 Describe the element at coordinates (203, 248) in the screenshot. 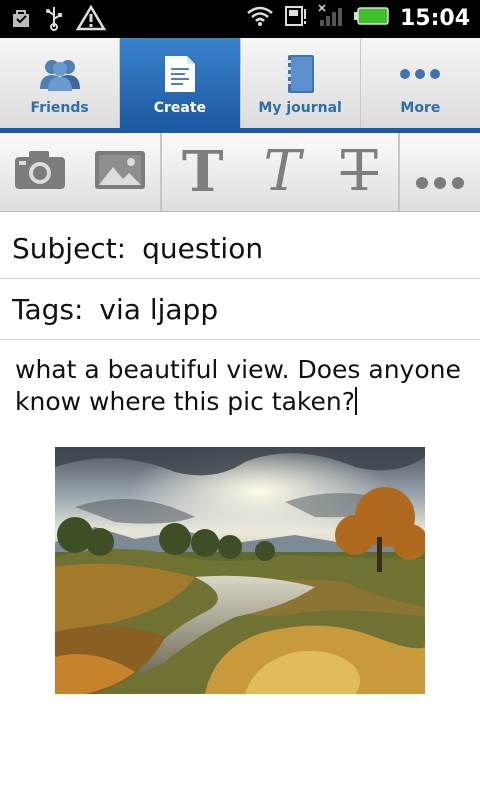

I see `subject-value: question` at that location.